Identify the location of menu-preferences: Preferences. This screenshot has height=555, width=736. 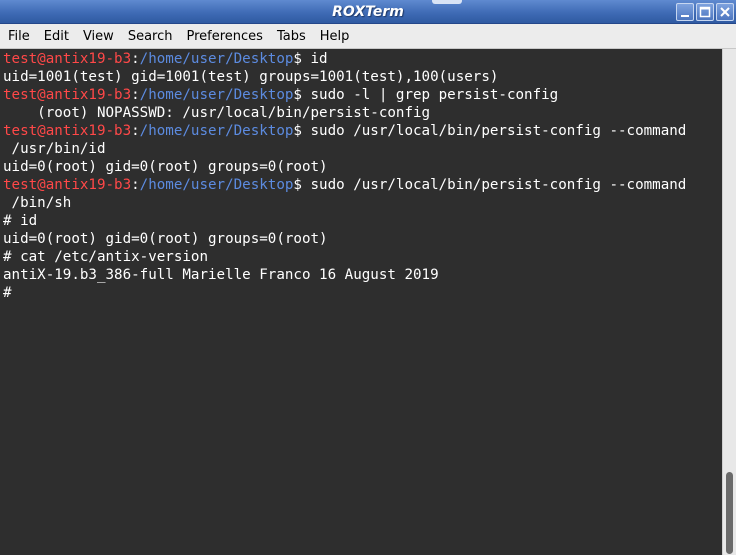
(224, 36).